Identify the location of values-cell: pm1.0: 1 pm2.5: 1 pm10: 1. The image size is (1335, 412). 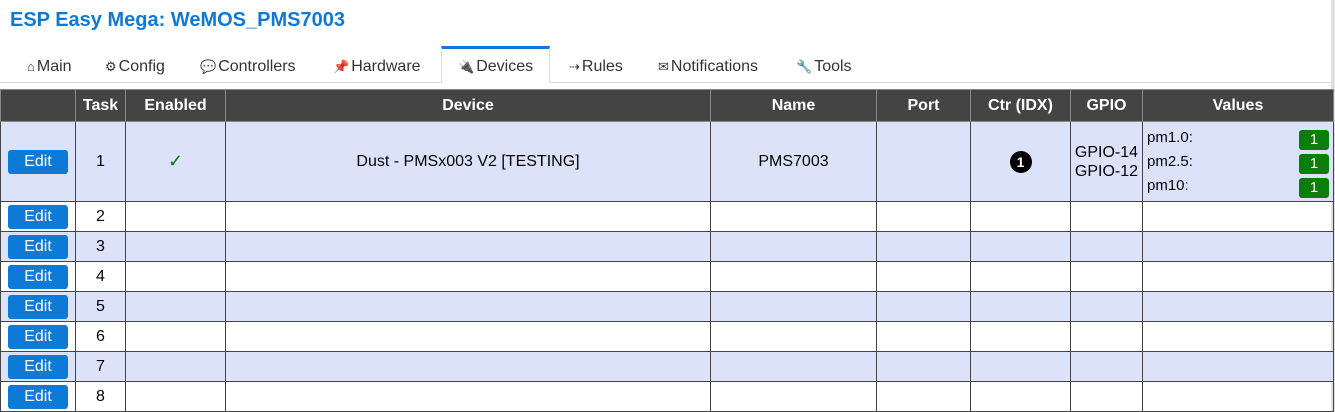
(1238, 161).